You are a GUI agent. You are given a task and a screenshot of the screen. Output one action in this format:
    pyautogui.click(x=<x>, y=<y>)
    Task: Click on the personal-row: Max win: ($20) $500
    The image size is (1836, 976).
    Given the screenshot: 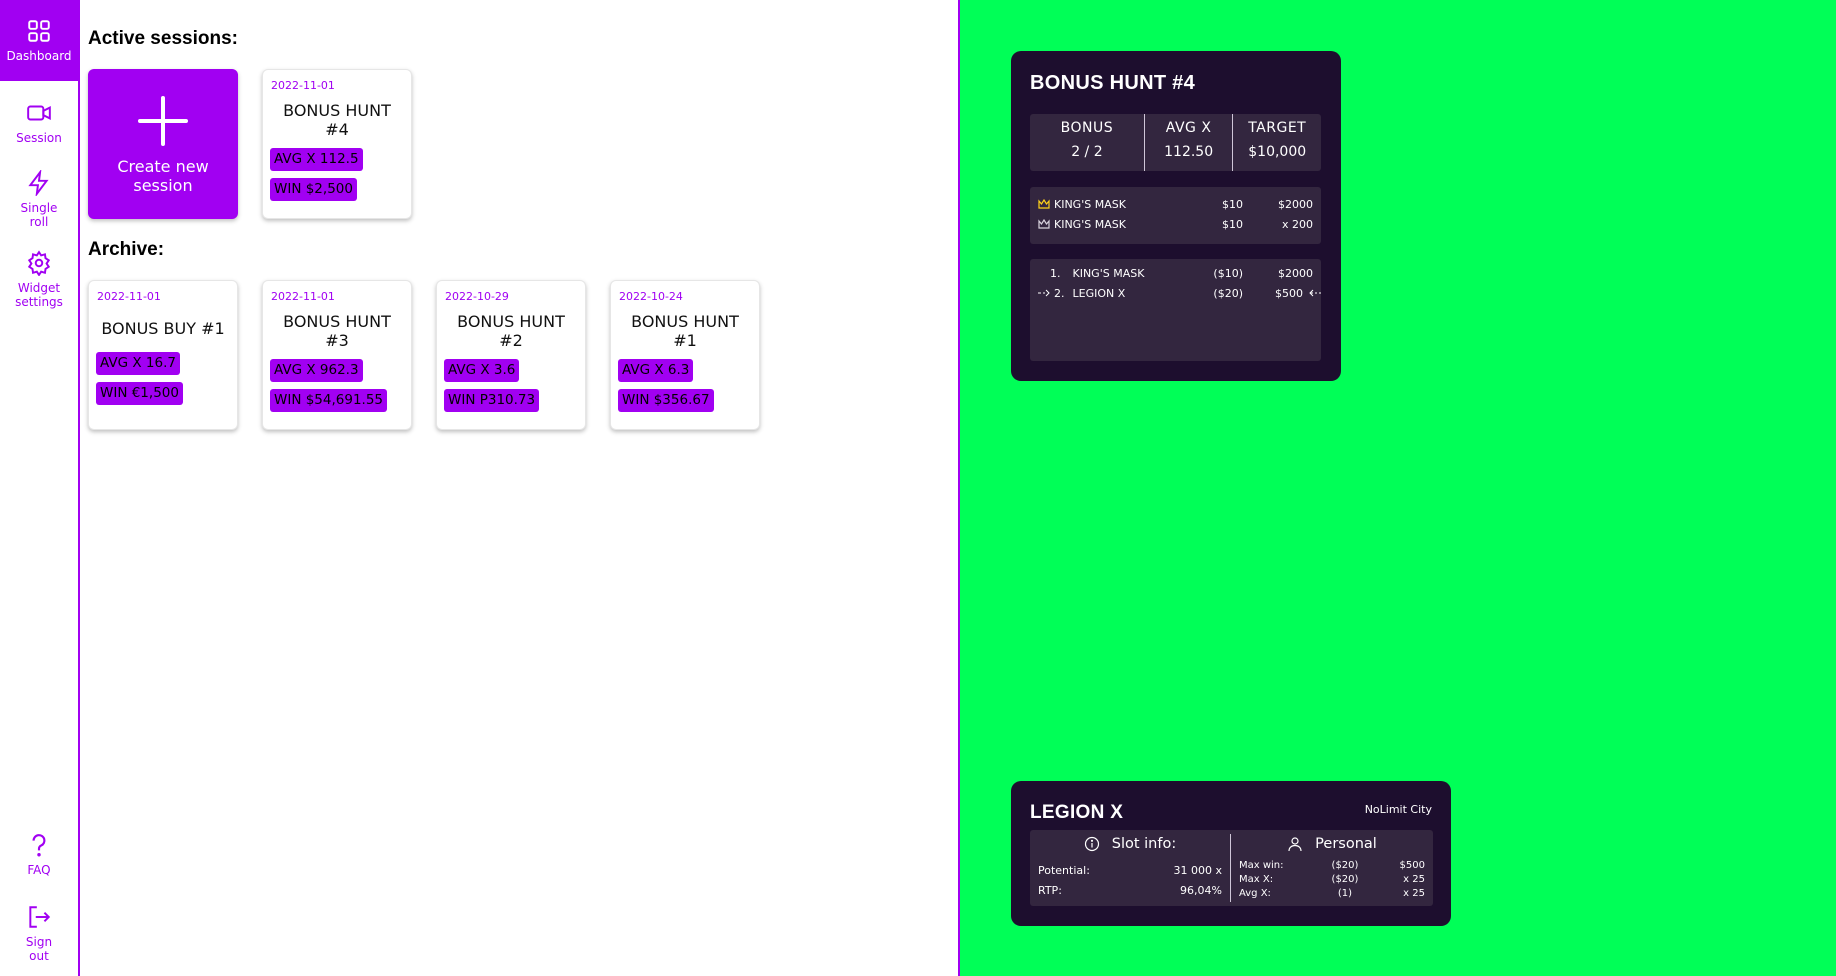 What is the action you would take?
    pyautogui.click(x=1332, y=865)
    